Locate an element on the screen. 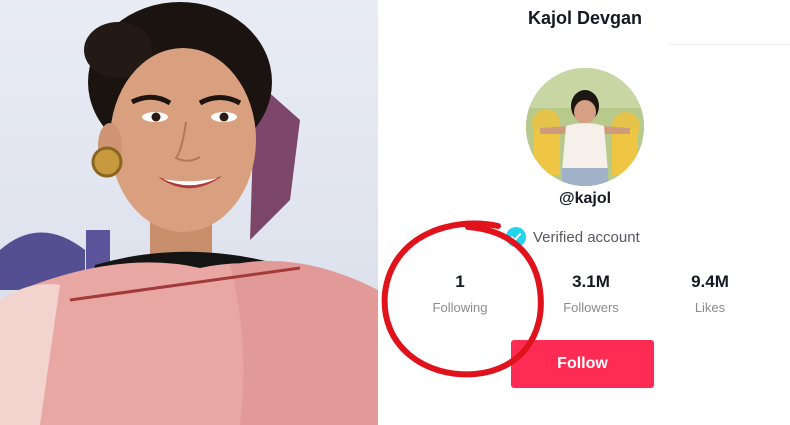 The image size is (790, 425). likes-label: Likes is located at coordinates (710, 307).